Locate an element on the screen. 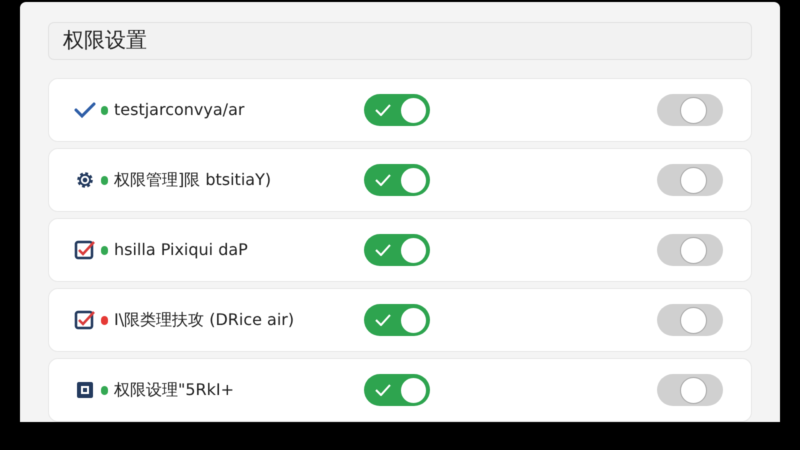 This screenshot has height=450, width=800. page-title: 权限设置 is located at coordinates (105, 40).